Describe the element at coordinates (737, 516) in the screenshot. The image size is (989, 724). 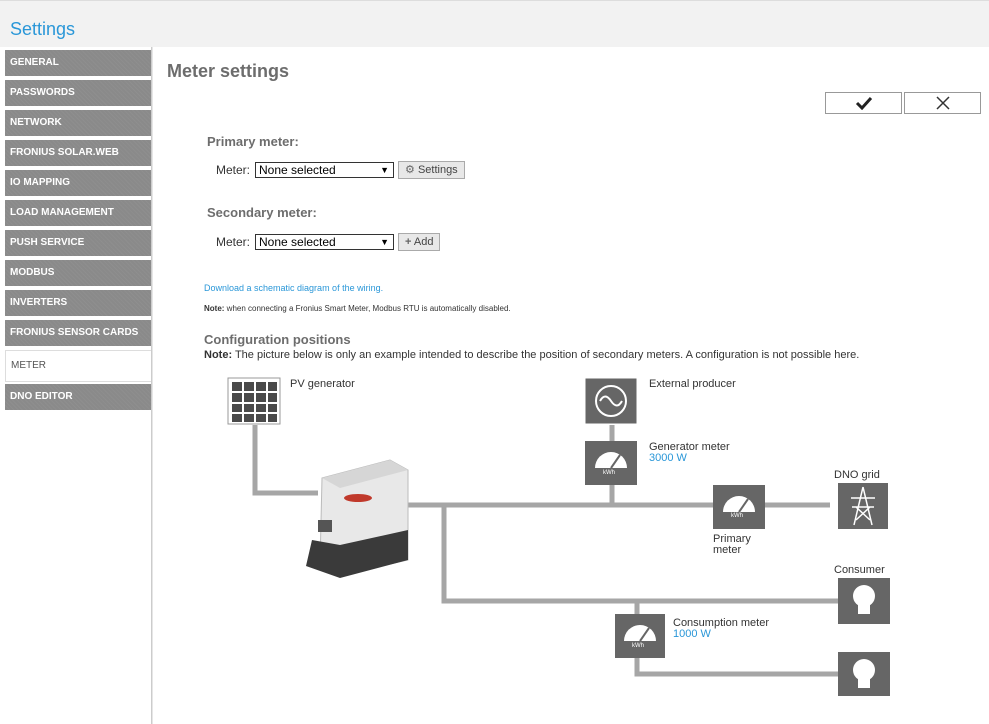
I see `primary-meter-unit: kWh` at that location.